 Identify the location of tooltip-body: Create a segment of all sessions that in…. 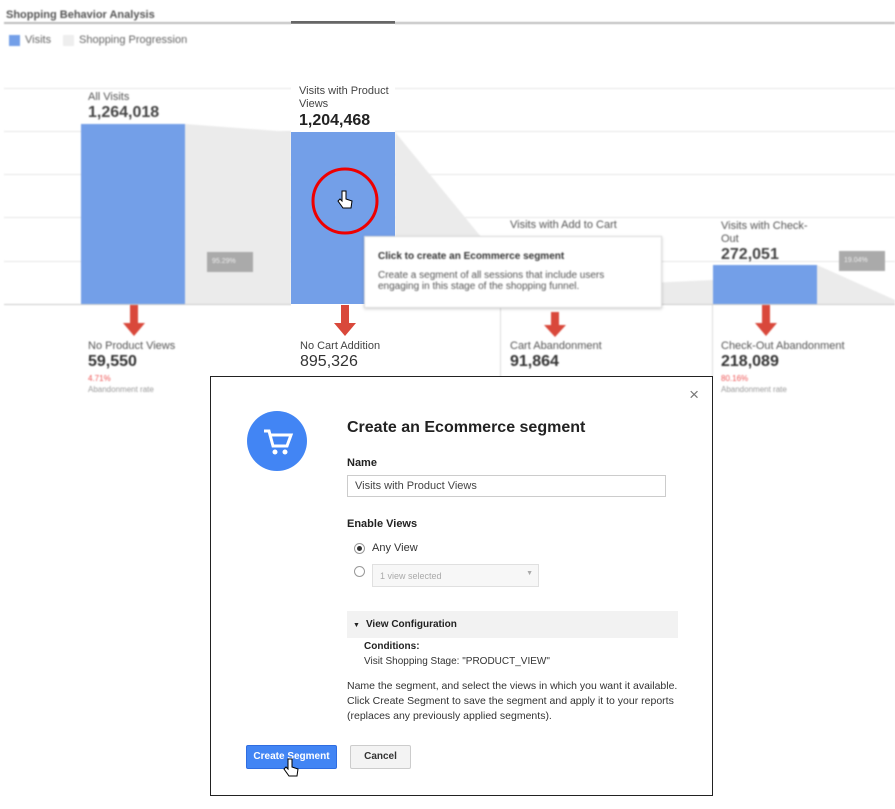
(491, 281).